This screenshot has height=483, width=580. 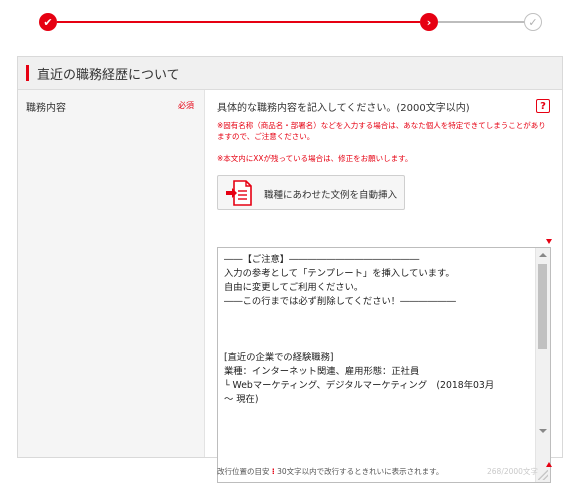 I want to click on section-accent-bar, so click(x=27, y=73).